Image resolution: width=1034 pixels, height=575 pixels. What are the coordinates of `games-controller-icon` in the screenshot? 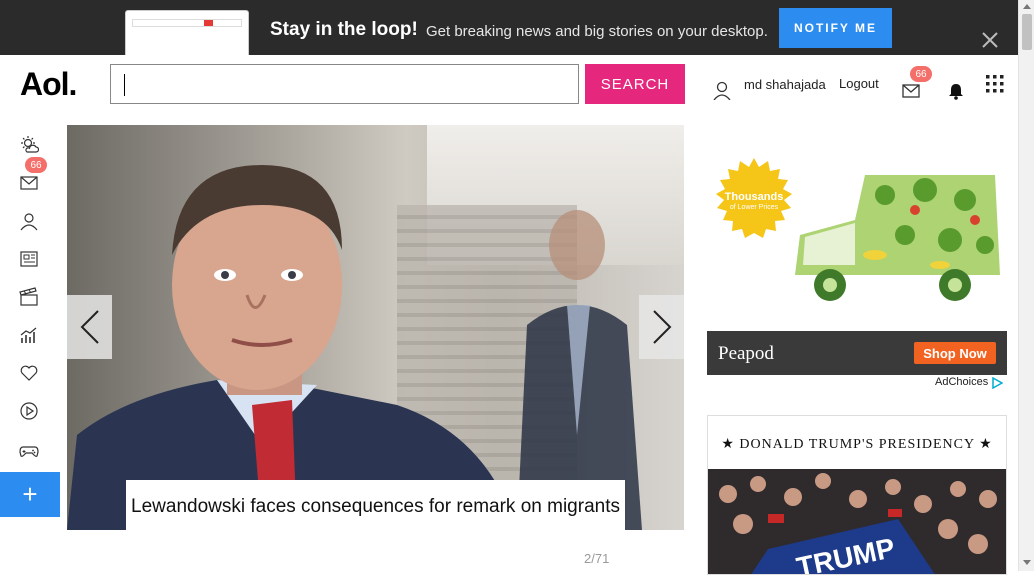 It's located at (29, 451).